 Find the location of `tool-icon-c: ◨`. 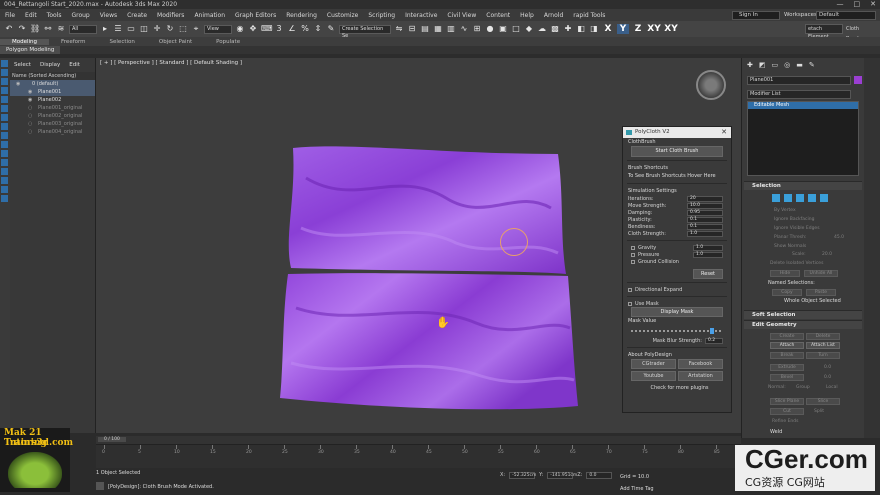

tool-icon-c: ◨ is located at coordinates (594, 29).